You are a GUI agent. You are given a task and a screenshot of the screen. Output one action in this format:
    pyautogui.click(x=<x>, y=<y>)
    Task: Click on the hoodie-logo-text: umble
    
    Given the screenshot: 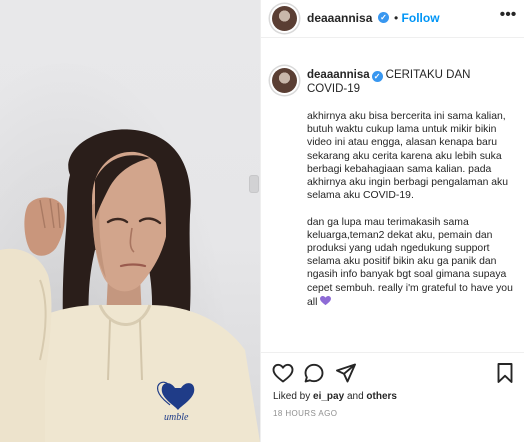 What is the action you would take?
    pyautogui.click(x=176, y=417)
    